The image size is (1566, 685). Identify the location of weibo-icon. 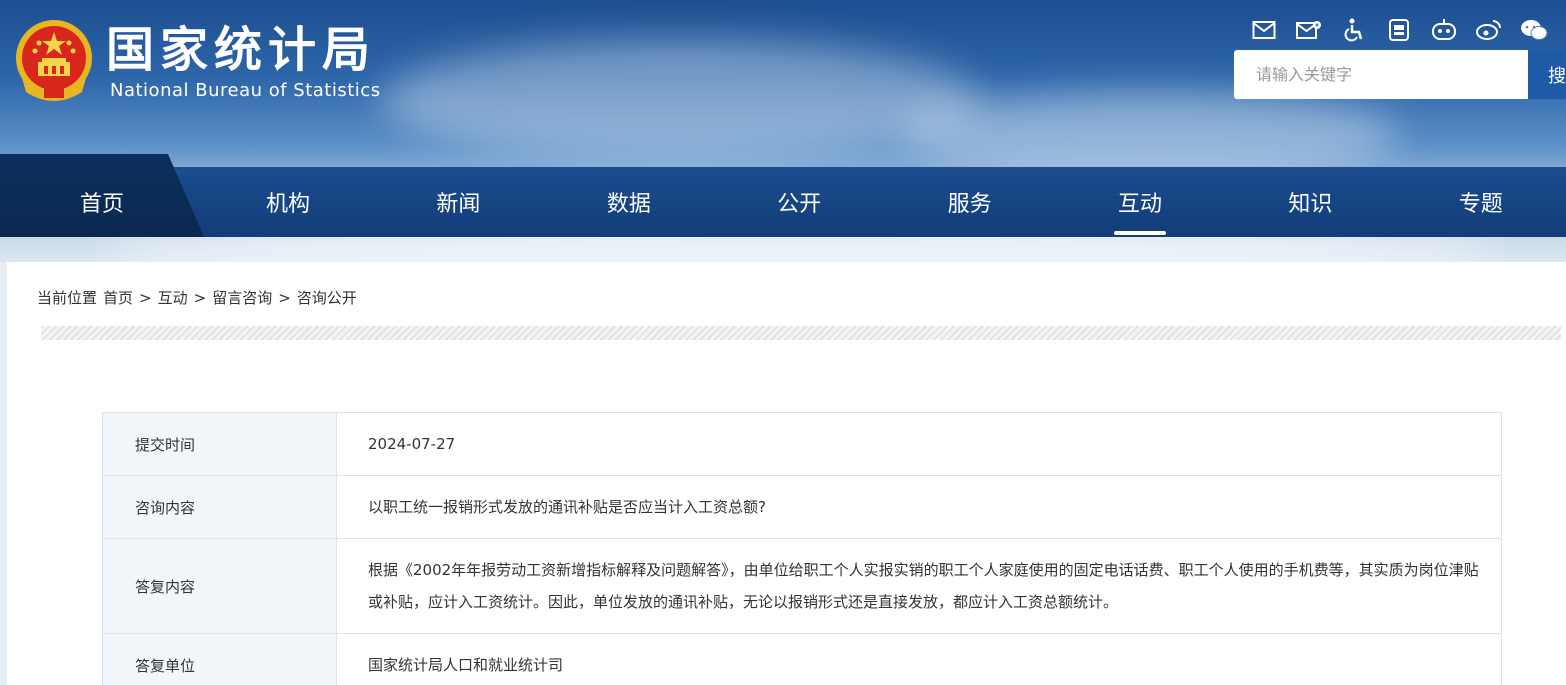
(1489, 30).